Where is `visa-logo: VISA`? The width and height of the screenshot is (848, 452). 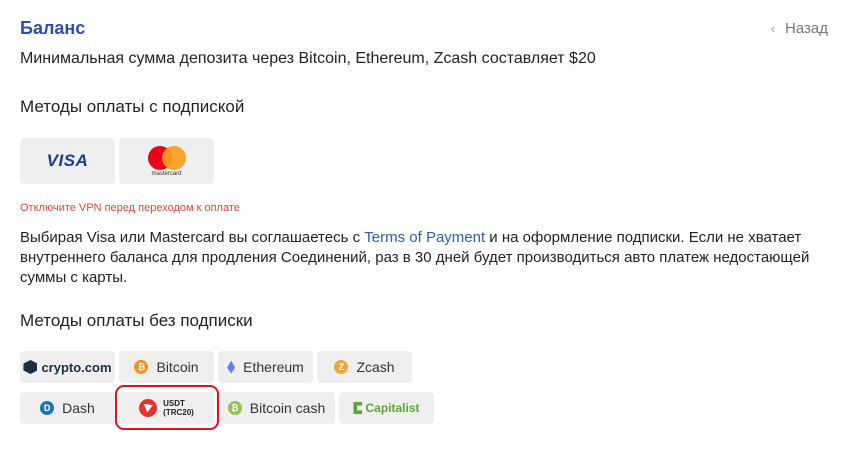
visa-logo: VISA is located at coordinates (67, 160).